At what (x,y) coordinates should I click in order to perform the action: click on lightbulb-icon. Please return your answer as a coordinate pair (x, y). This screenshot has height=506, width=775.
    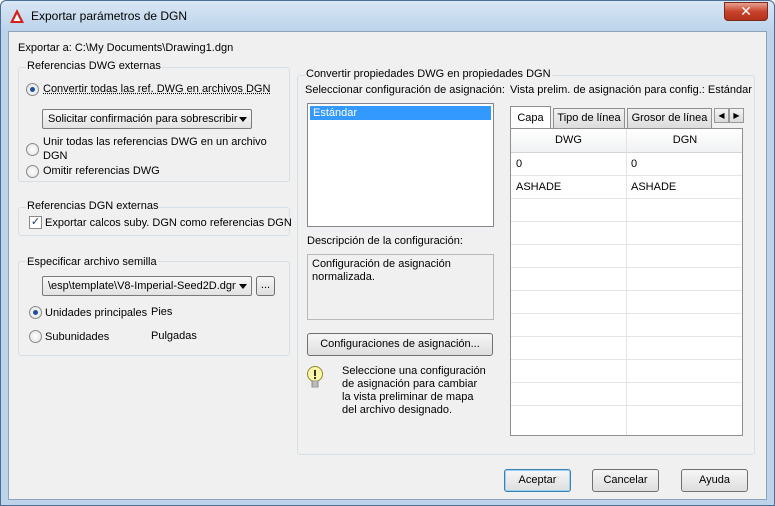
    Looking at the image, I should click on (315, 377).